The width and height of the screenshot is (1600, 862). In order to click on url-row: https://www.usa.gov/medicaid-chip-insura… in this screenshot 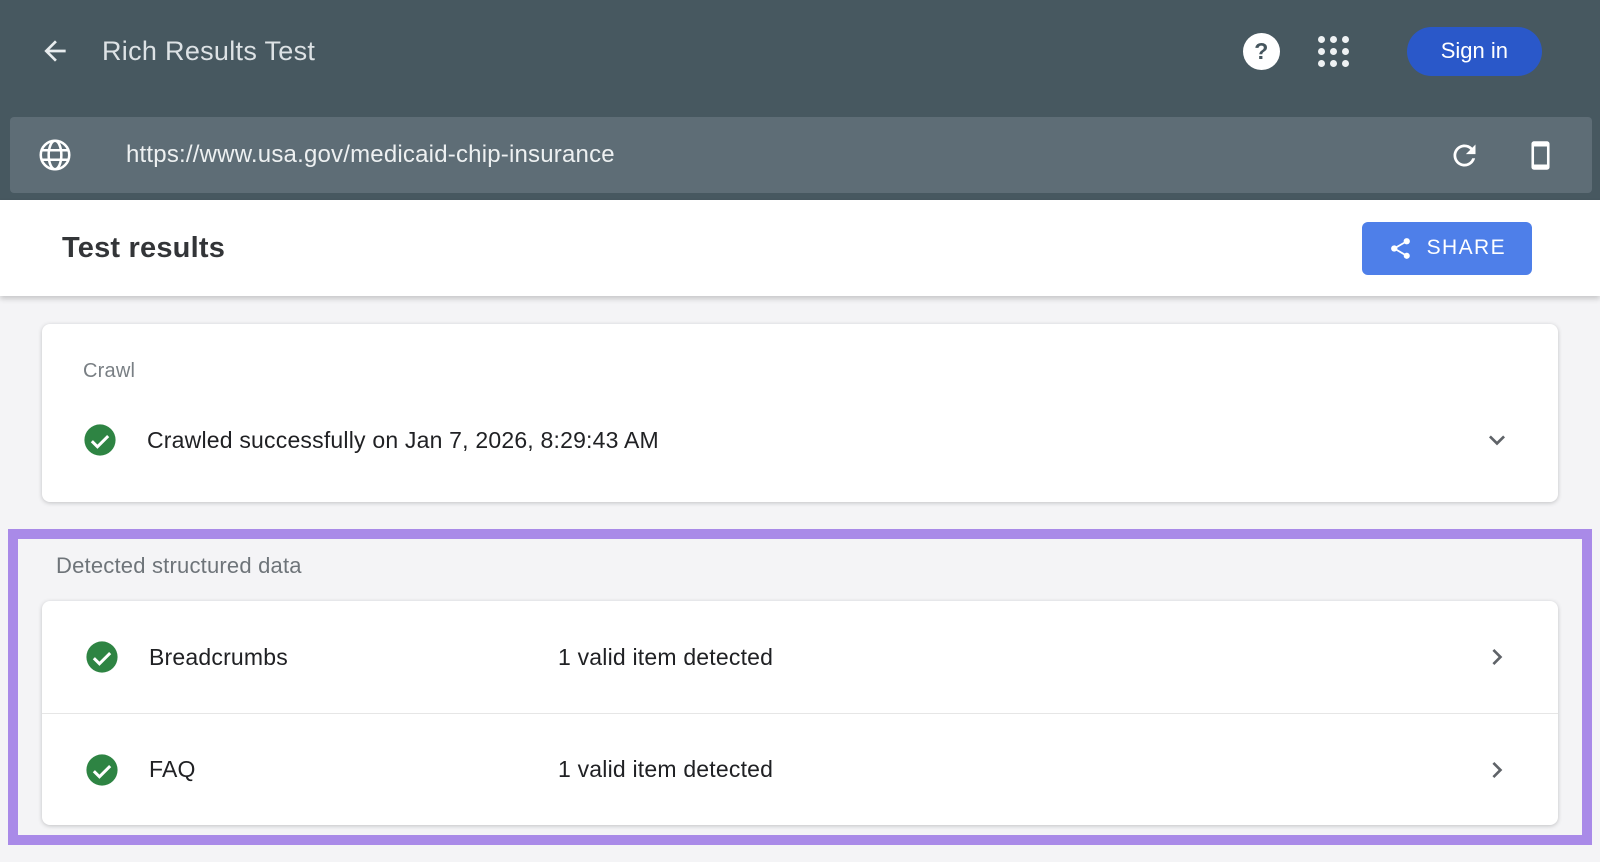, I will do `click(800, 147)`.